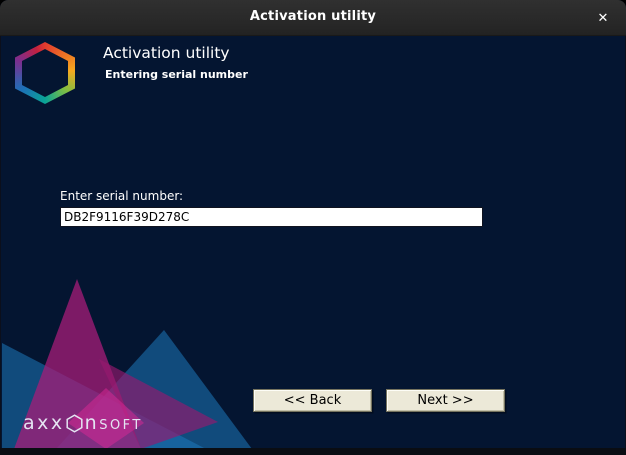  I want to click on titlebar: Activation utility ✕, so click(313, 18).